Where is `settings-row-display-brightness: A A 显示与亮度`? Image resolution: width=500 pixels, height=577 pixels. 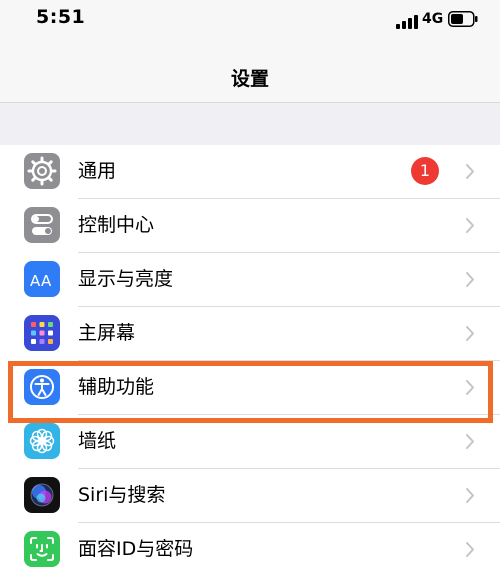 settings-row-display-brightness: A A 显示与亮度 is located at coordinates (250, 280).